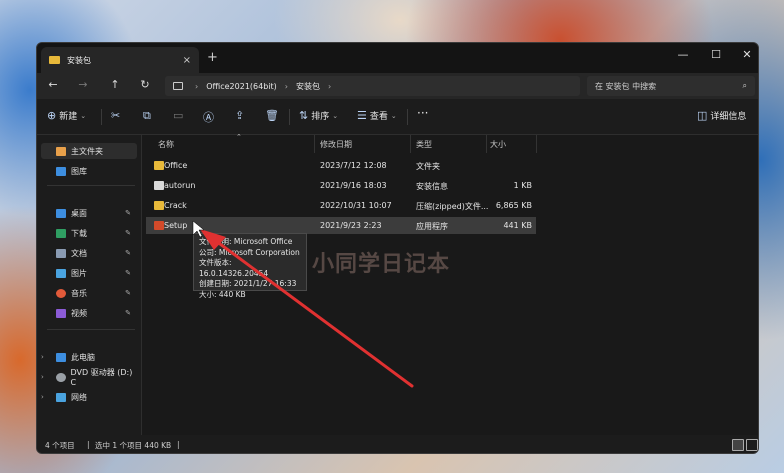  What do you see at coordinates (120, 60) in the screenshot?
I see `tab-install-package: 安装包 ×` at bounding box center [120, 60].